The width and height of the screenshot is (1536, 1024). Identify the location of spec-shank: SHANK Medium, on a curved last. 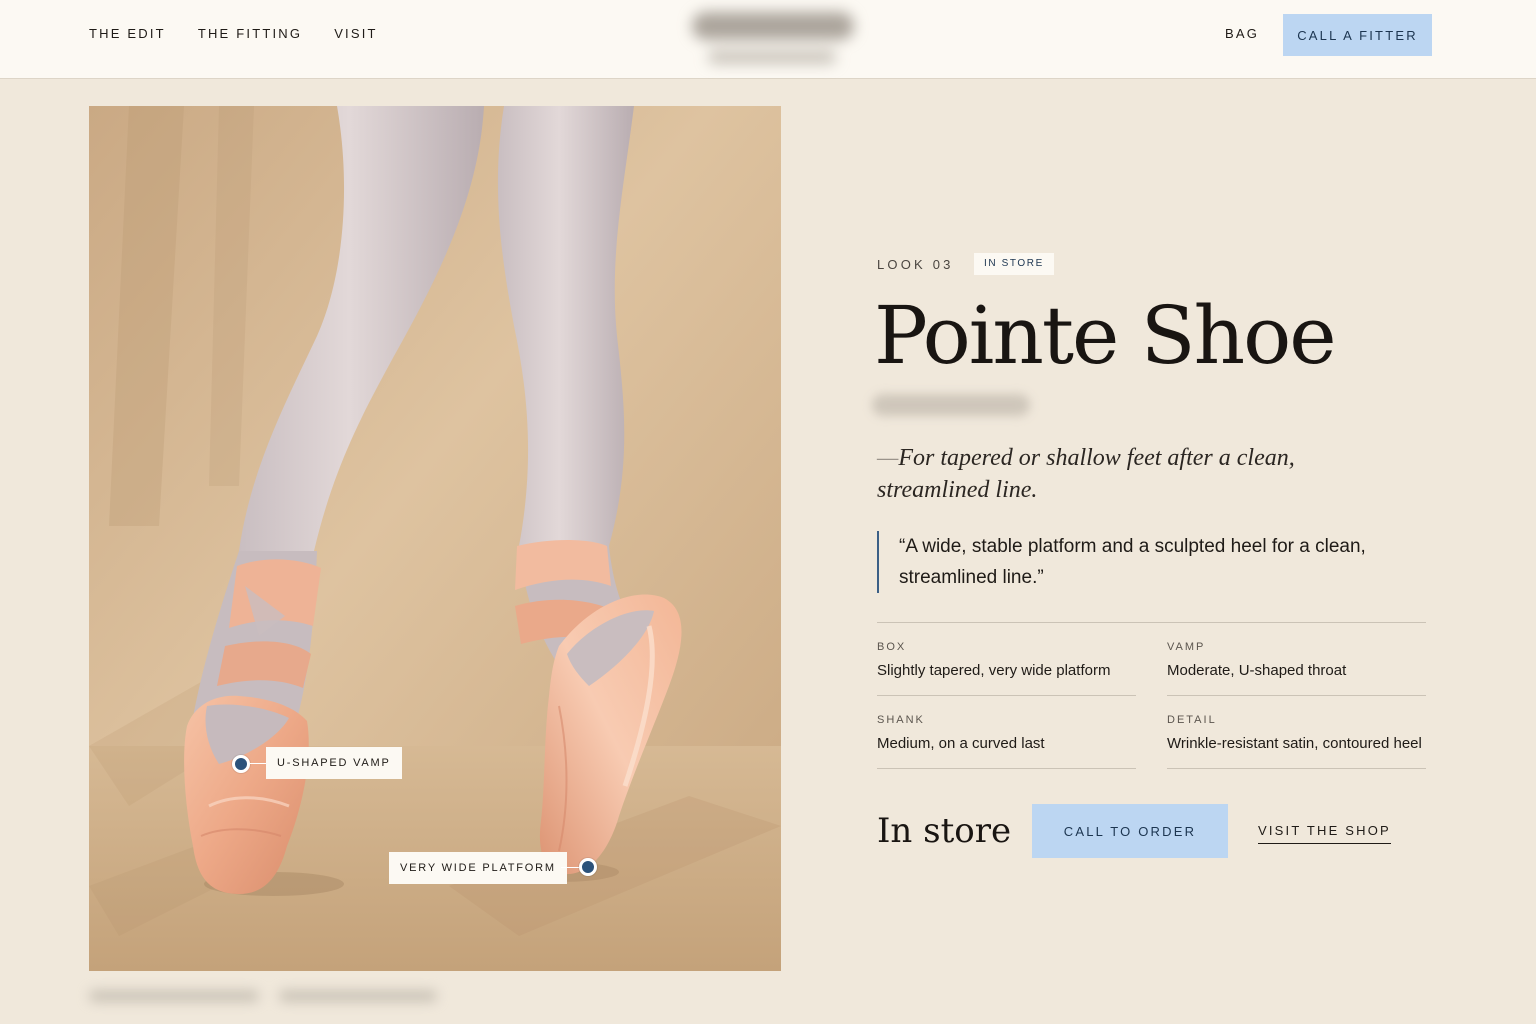
(1006, 732).